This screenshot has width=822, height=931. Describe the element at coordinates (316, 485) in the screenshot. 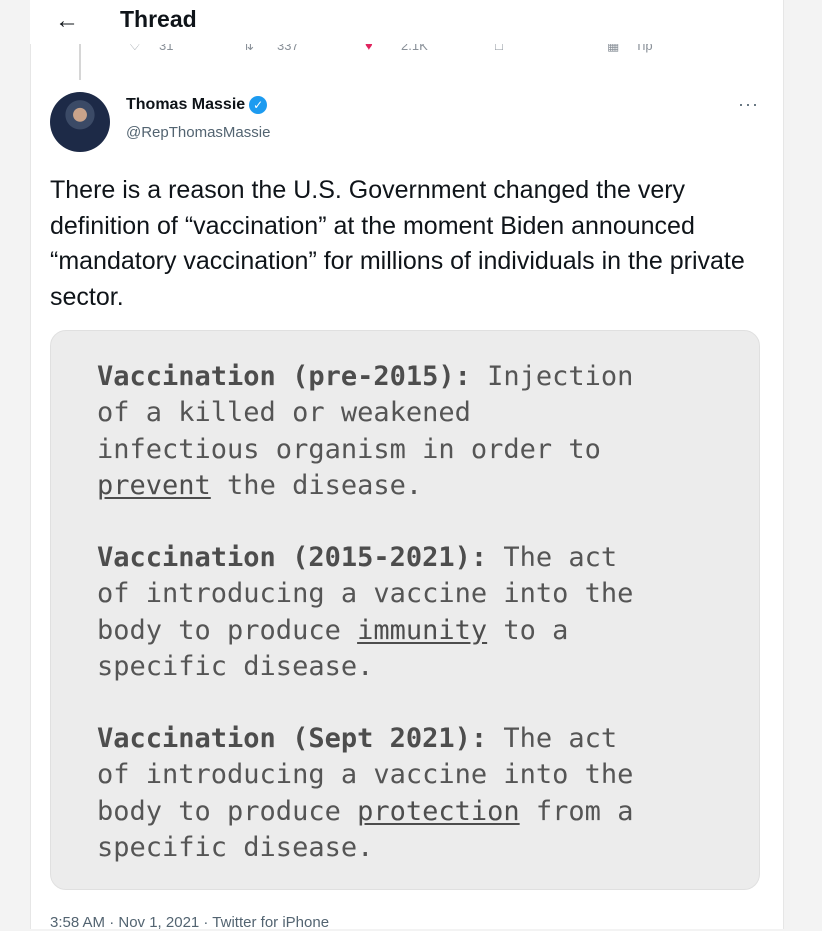

I see `definition-text: the disease.` at that location.